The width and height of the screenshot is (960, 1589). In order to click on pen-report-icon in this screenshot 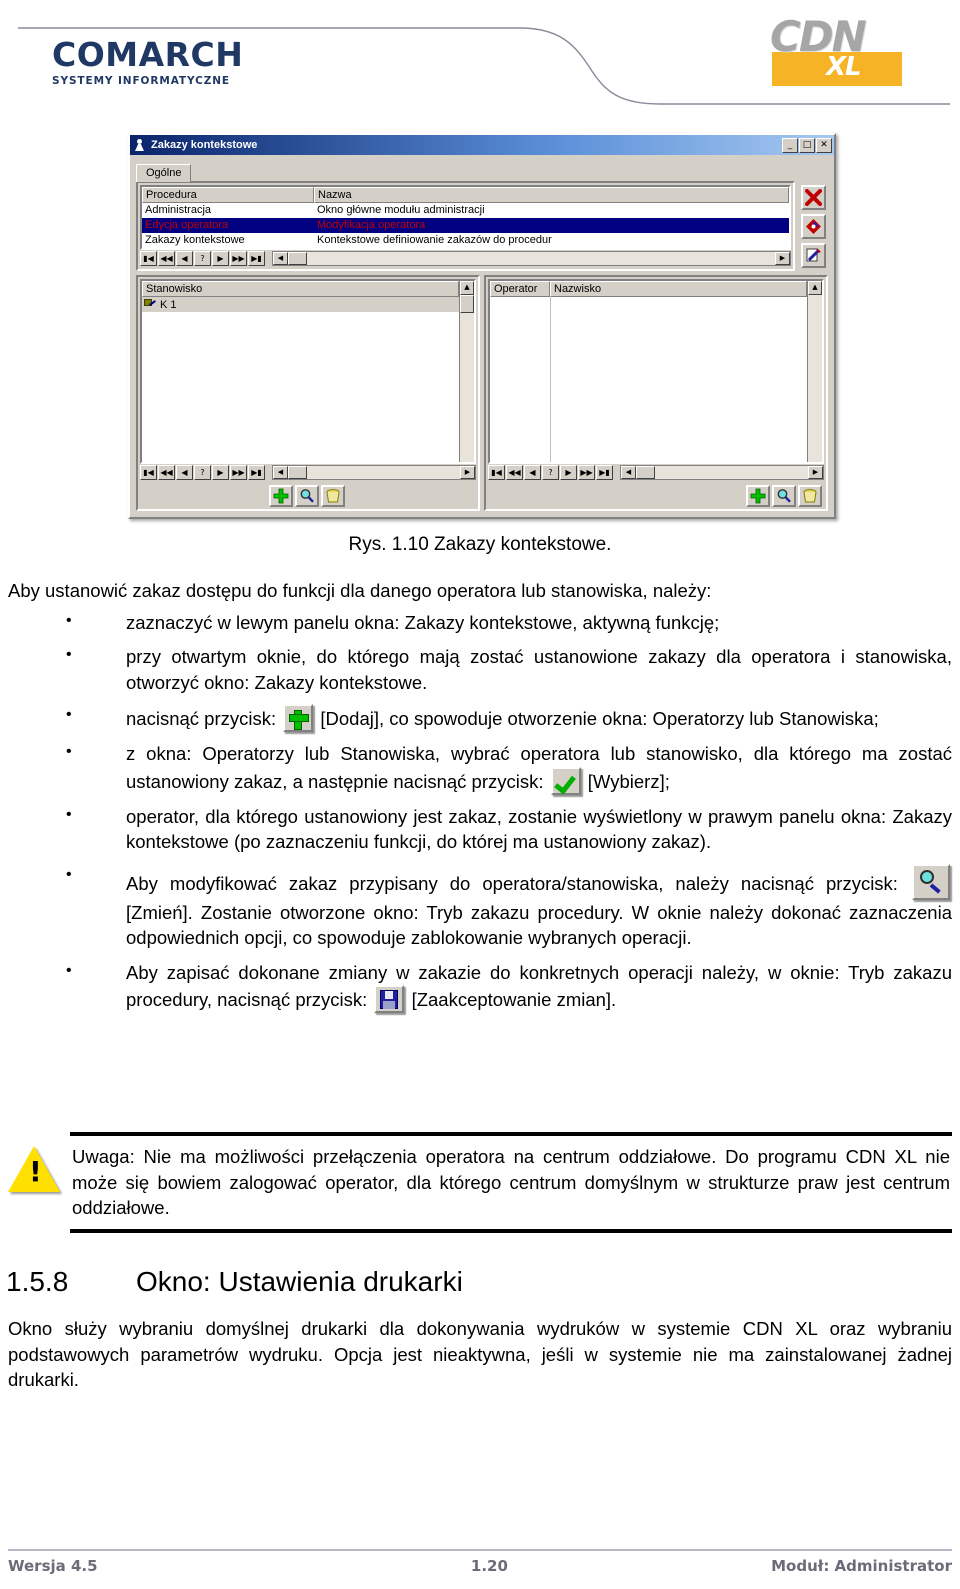, I will do `click(813, 255)`.